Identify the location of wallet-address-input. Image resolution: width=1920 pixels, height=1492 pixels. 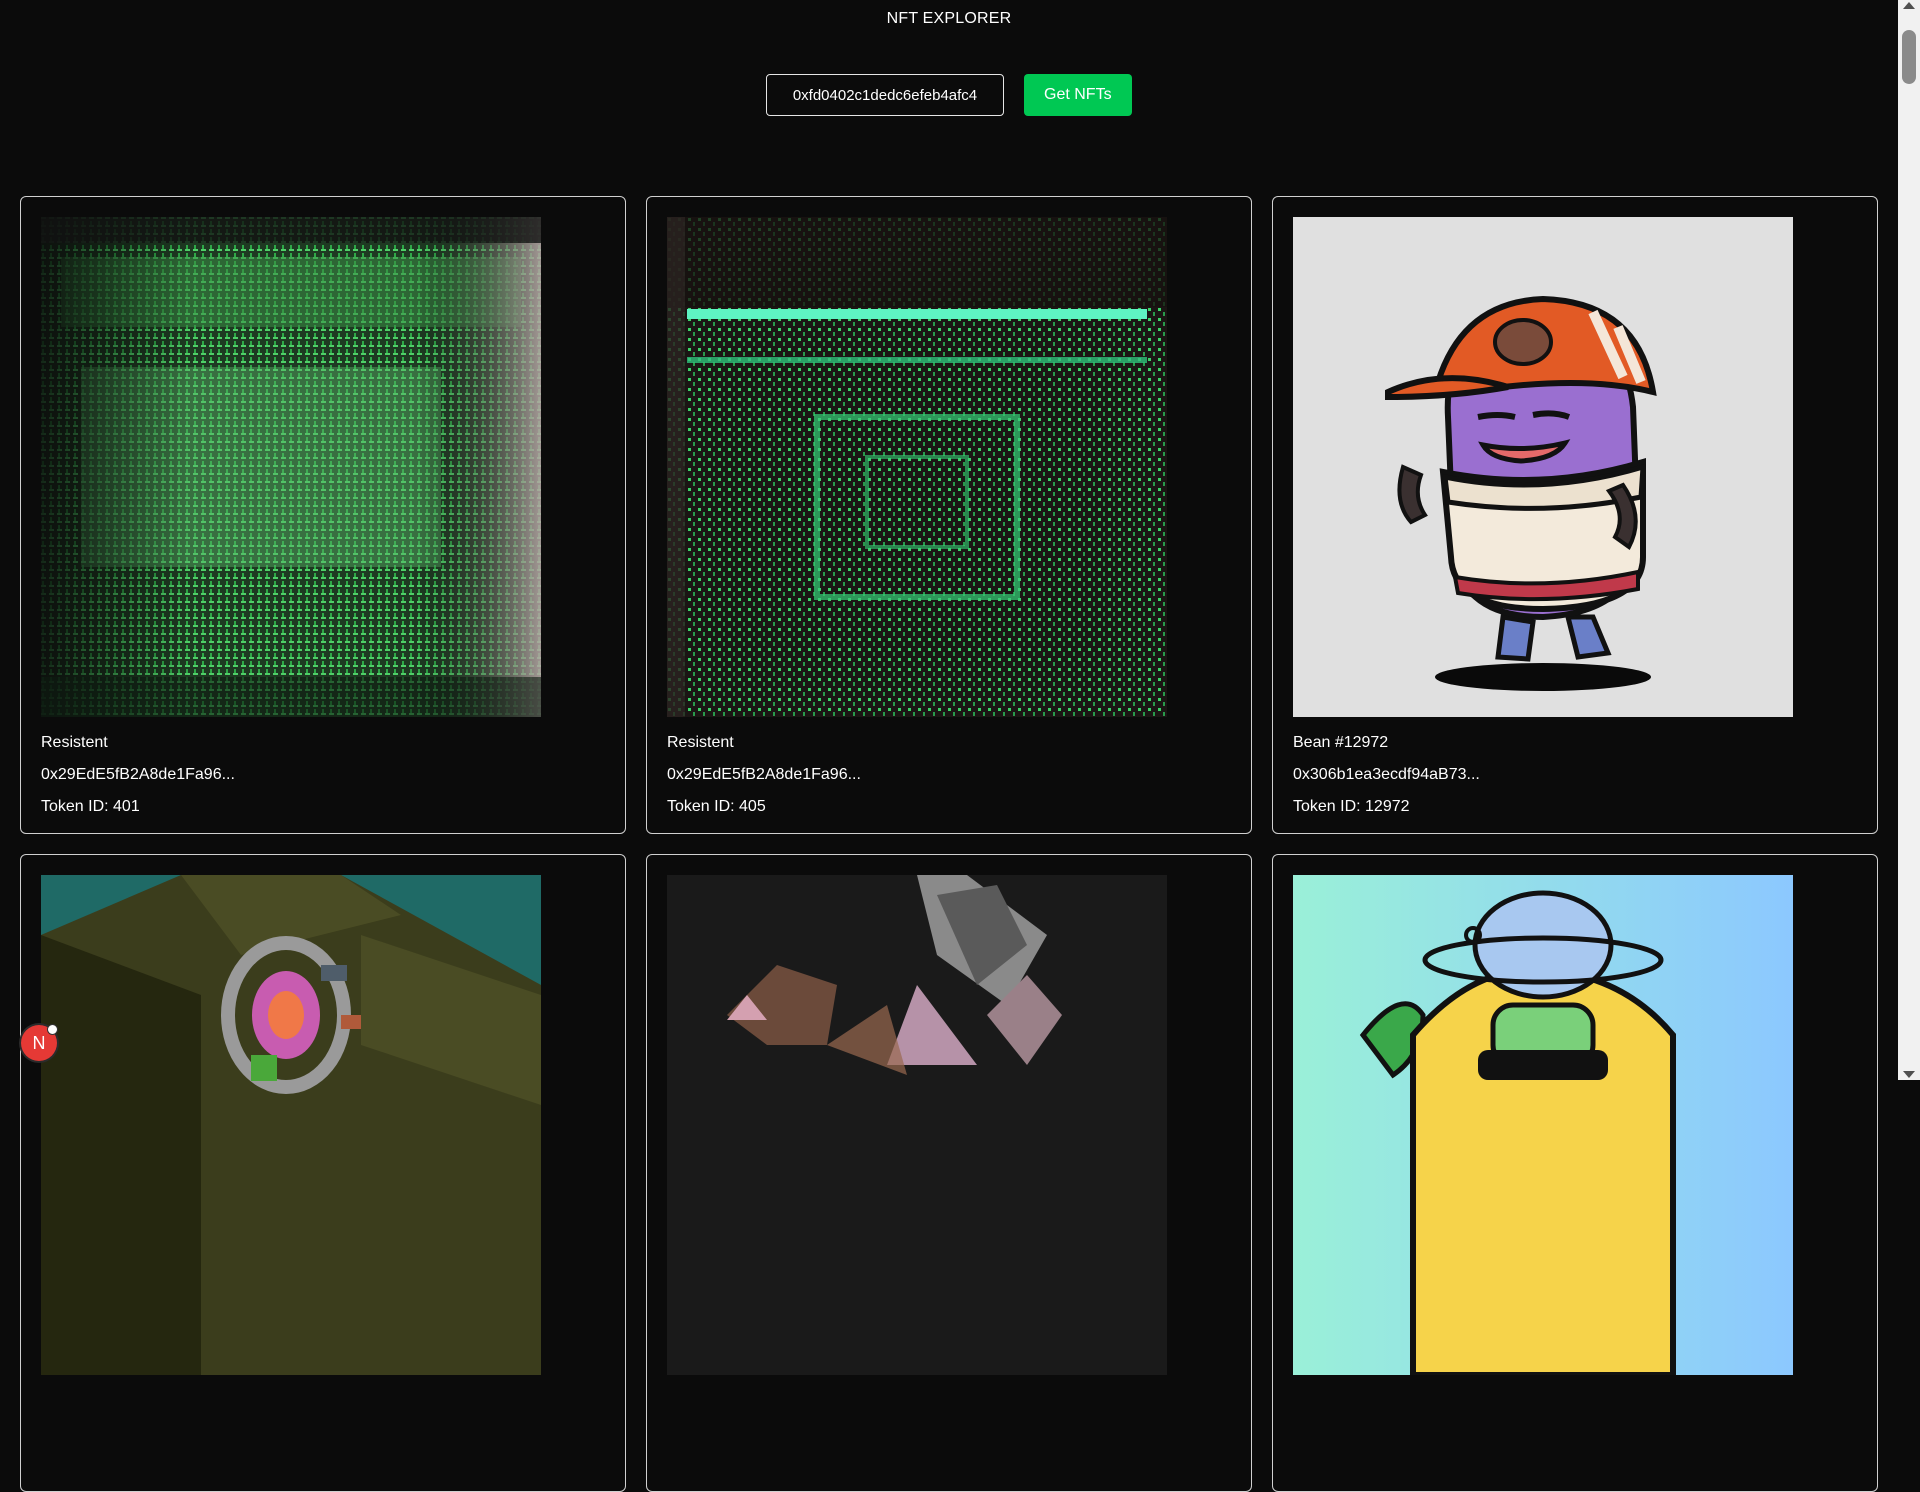
(885, 95).